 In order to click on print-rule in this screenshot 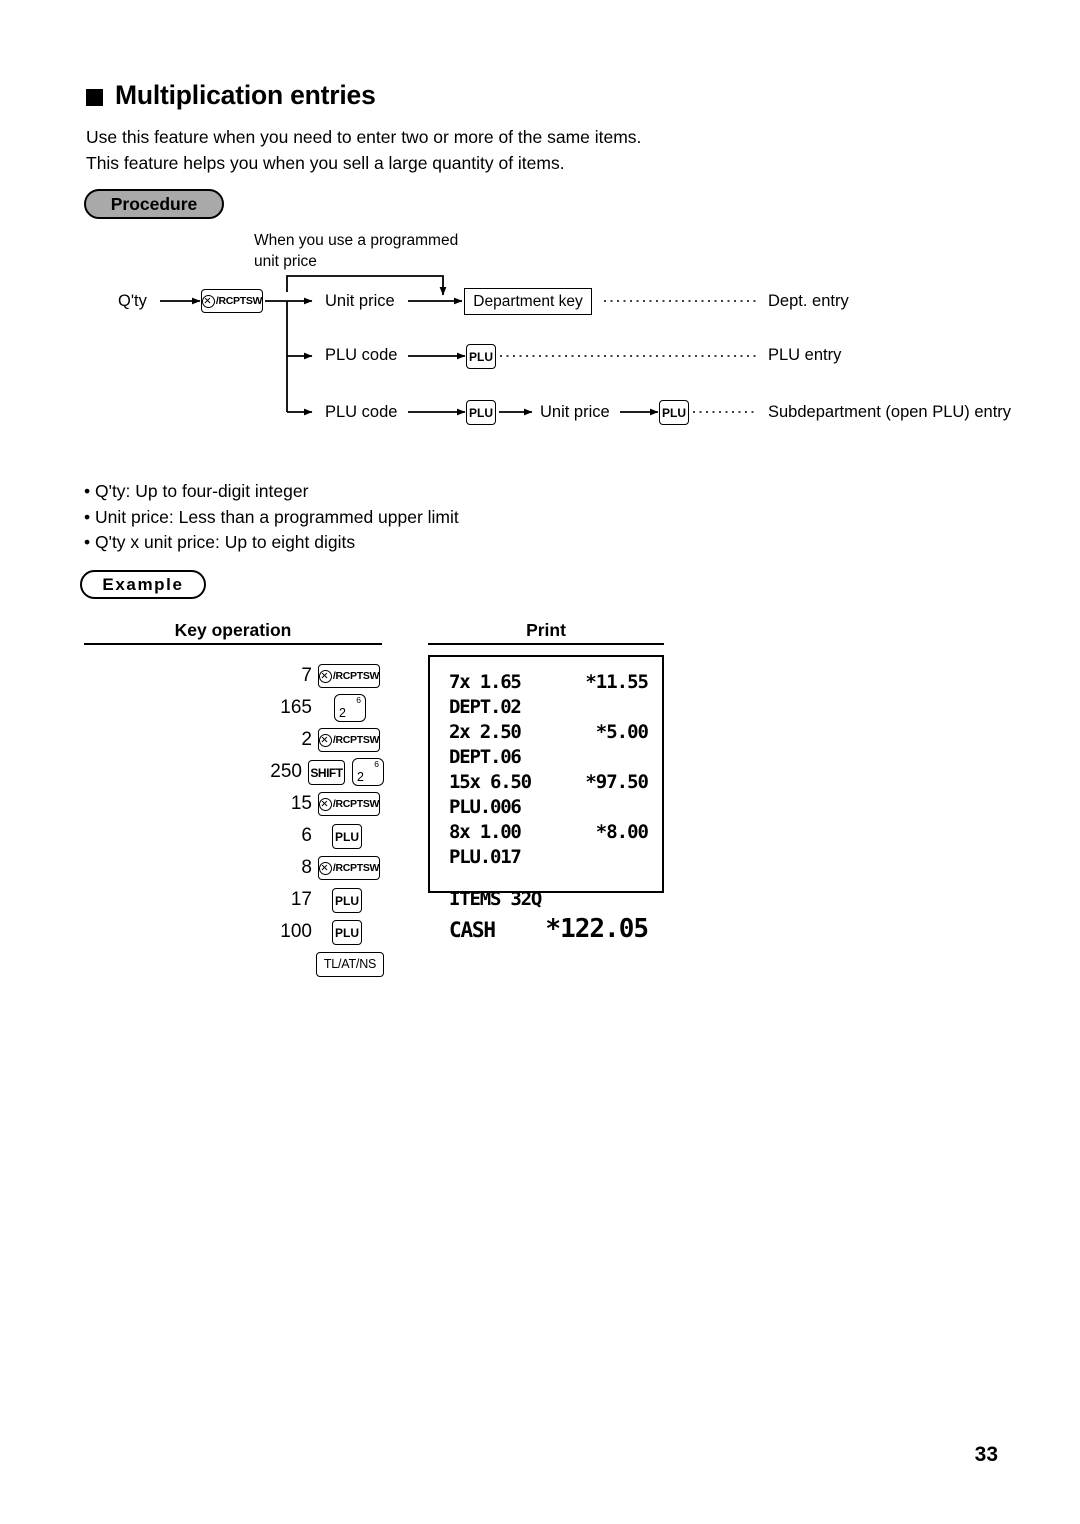, I will do `click(546, 644)`.